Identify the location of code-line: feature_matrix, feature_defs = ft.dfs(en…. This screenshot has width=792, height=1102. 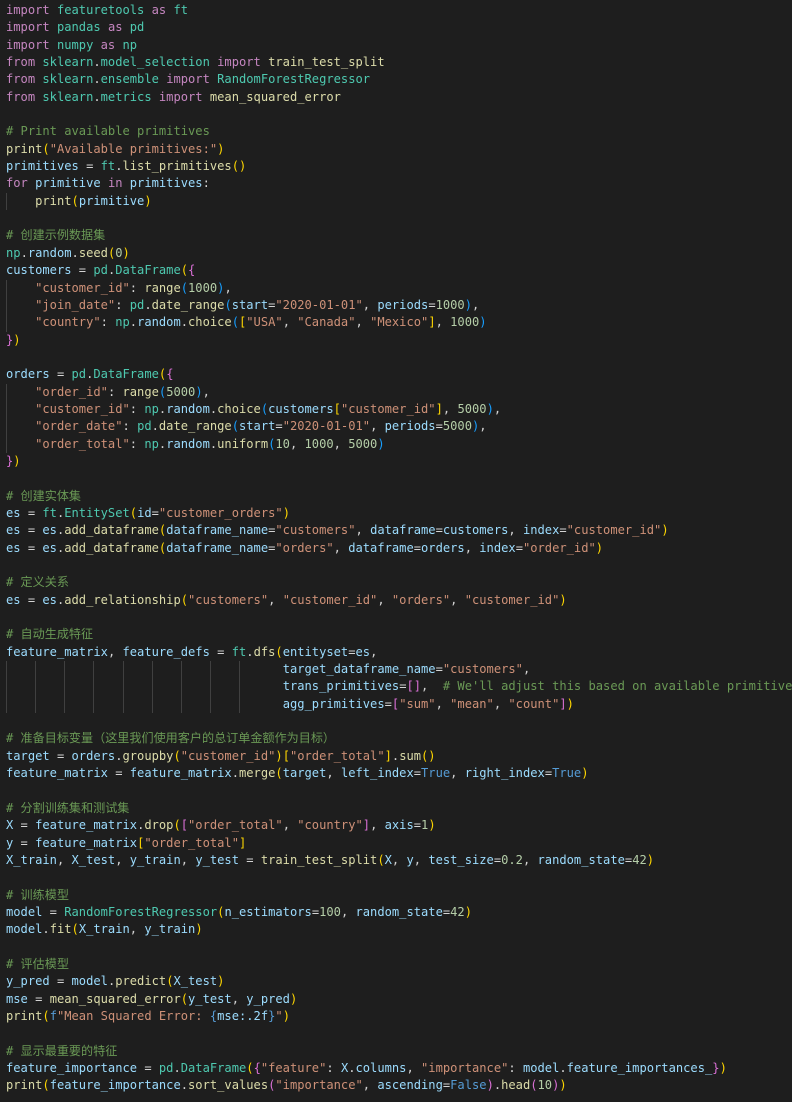
(399, 652).